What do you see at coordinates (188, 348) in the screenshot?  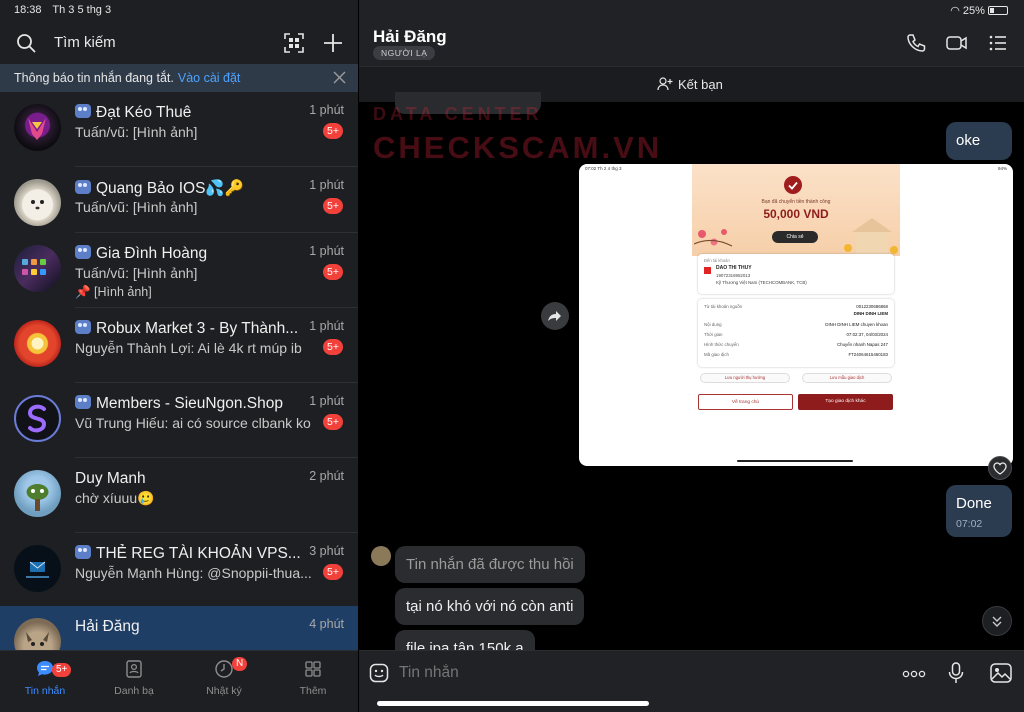 I see `chat-preview: Nguyễn Thành Lợi: Ai lè 4k rt múp ib` at bounding box center [188, 348].